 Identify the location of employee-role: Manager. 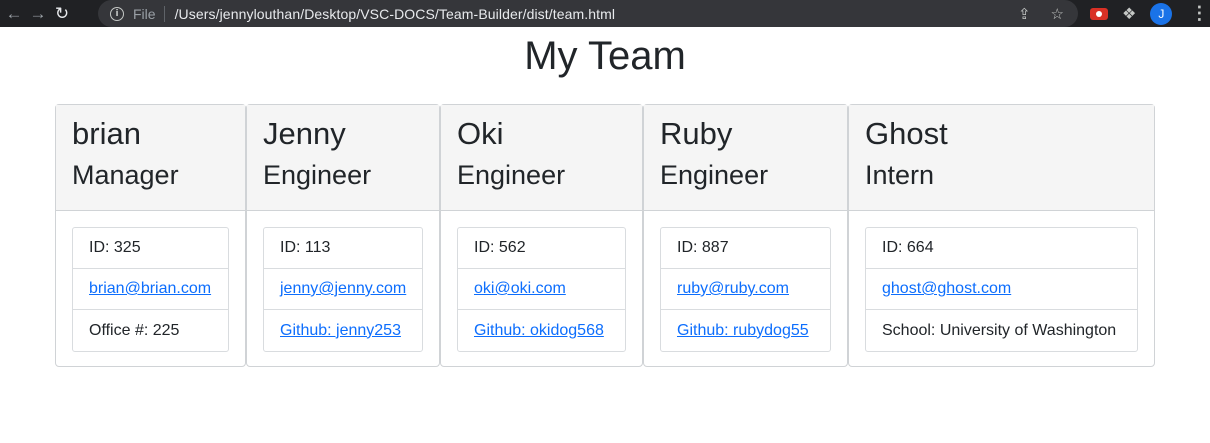
(125, 175).